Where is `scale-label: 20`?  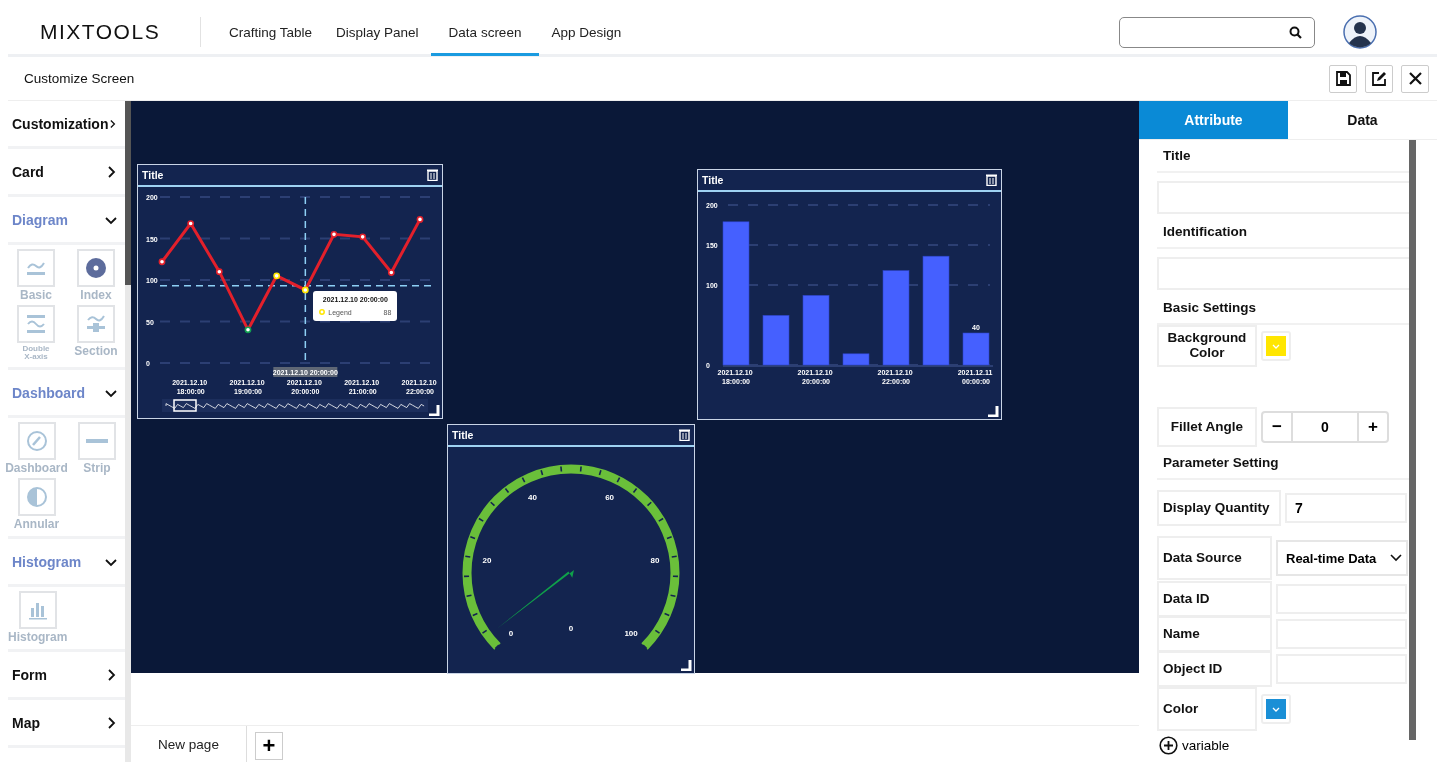
scale-label: 20 is located at coordinates (487, 560).